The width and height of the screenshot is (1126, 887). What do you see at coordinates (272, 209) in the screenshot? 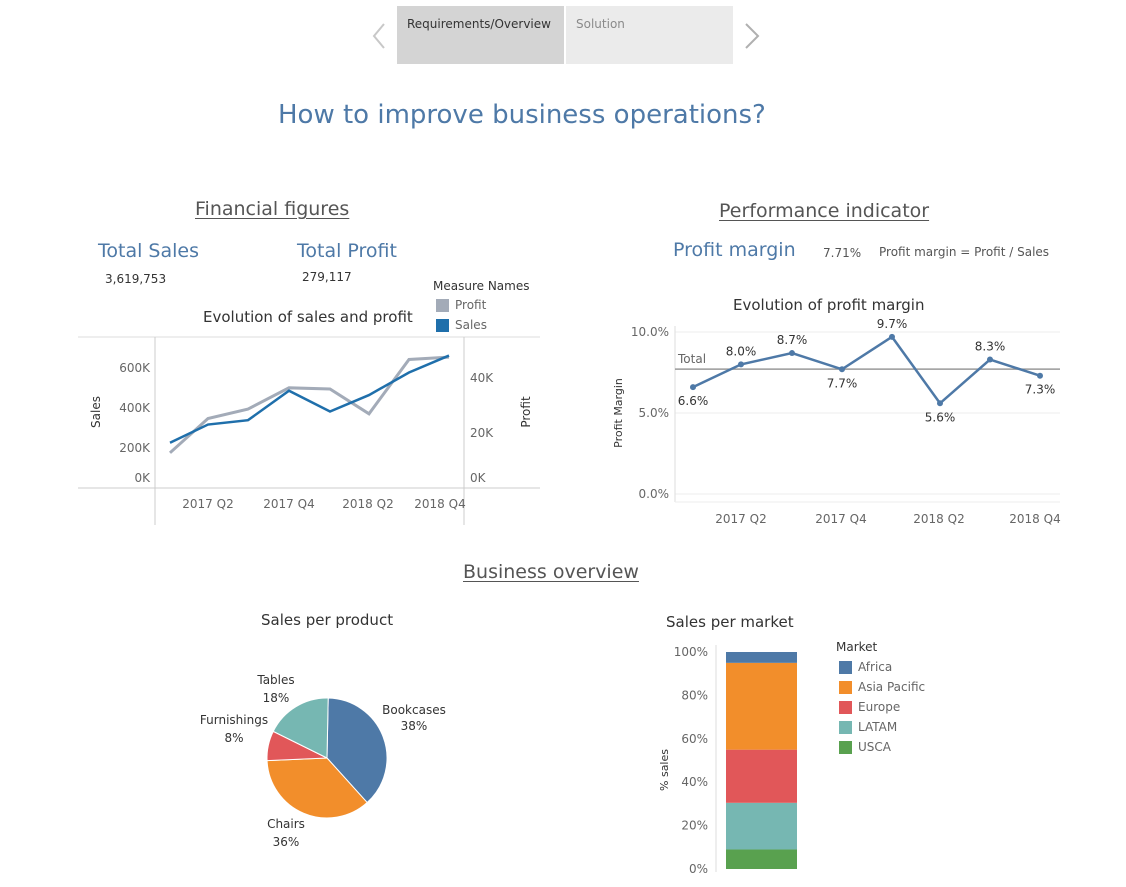
I see `financial-figures-heading: Financial figures` at bounding box center [272, 209].